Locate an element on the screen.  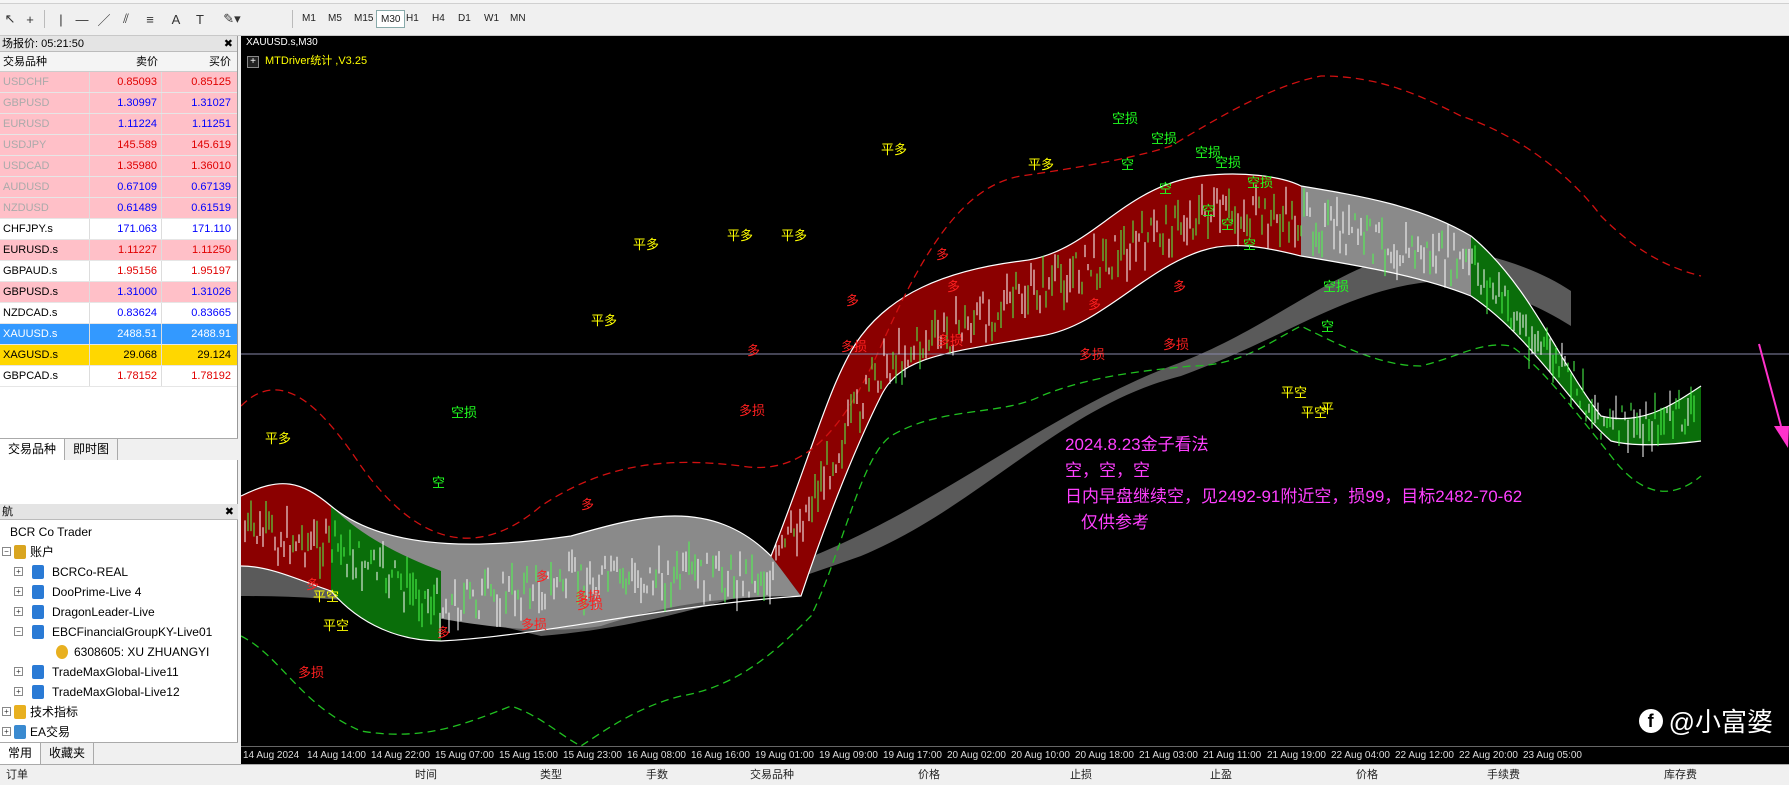
terminal-column-header: 手数 is located at coordinates (657, 775).